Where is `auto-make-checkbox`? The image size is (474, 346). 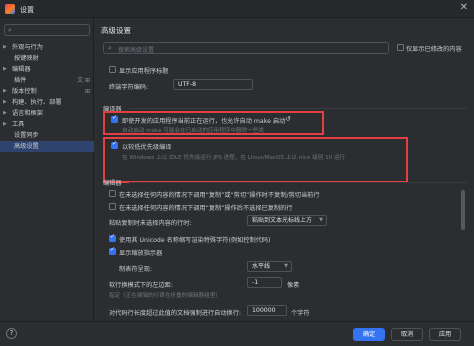
auto-make-checkbox is located at coordinates (114, 119).